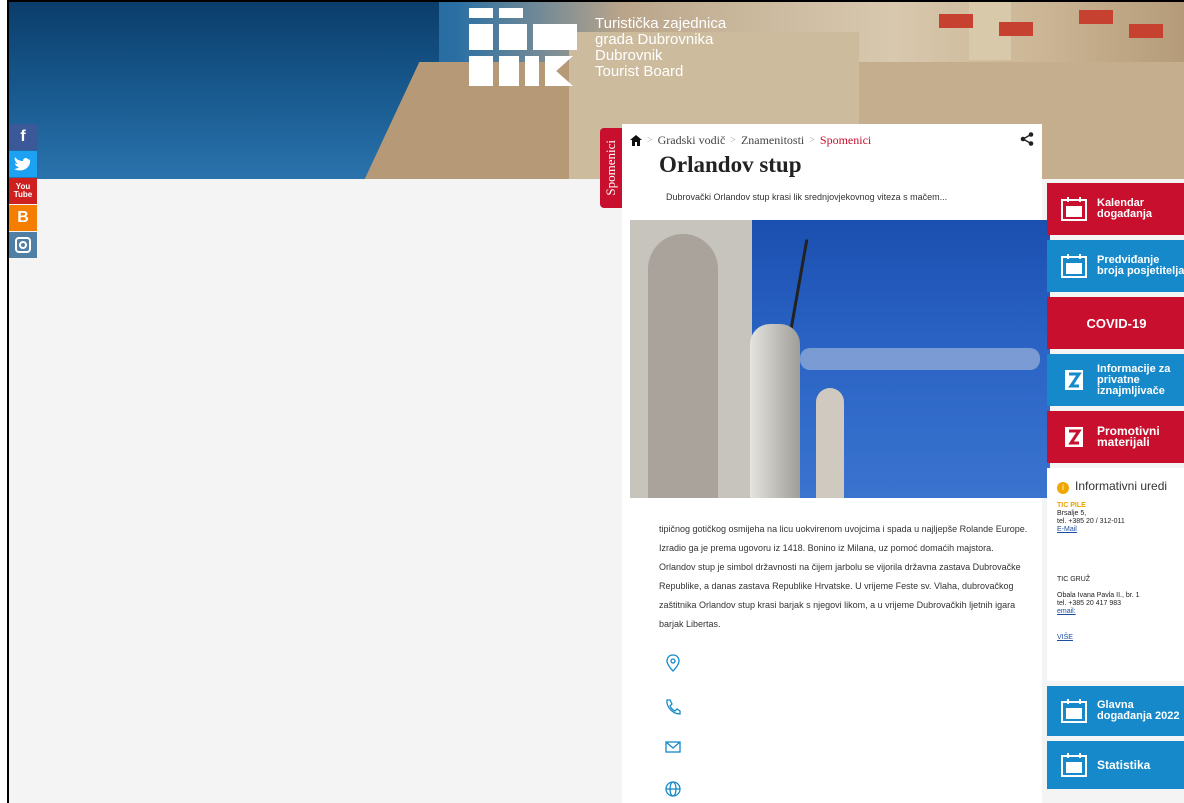 This screenshot has height=803, width=1184. I want to click on twitter-icon, so click(23, 164).